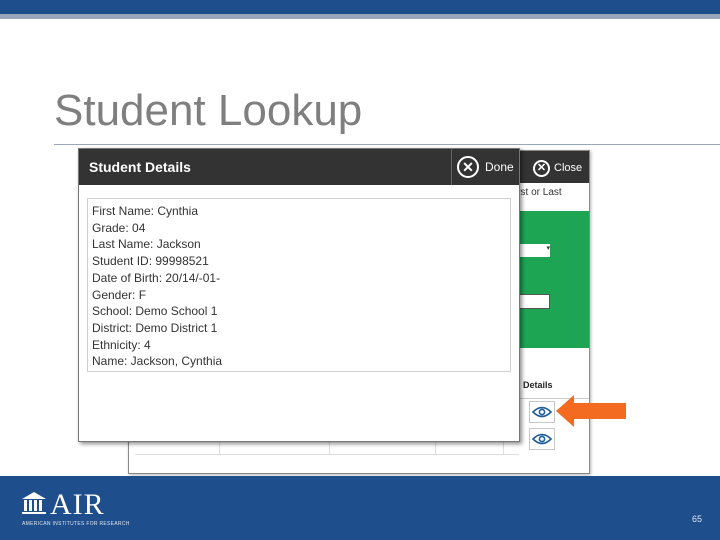 The width and height of the screenshot is (720, 540). Describe the element at coordinates (76, 524) in the screenshot. I see `logo-subtext: AMERICAN INSTITUTES FOR RESEARCH` at that location.